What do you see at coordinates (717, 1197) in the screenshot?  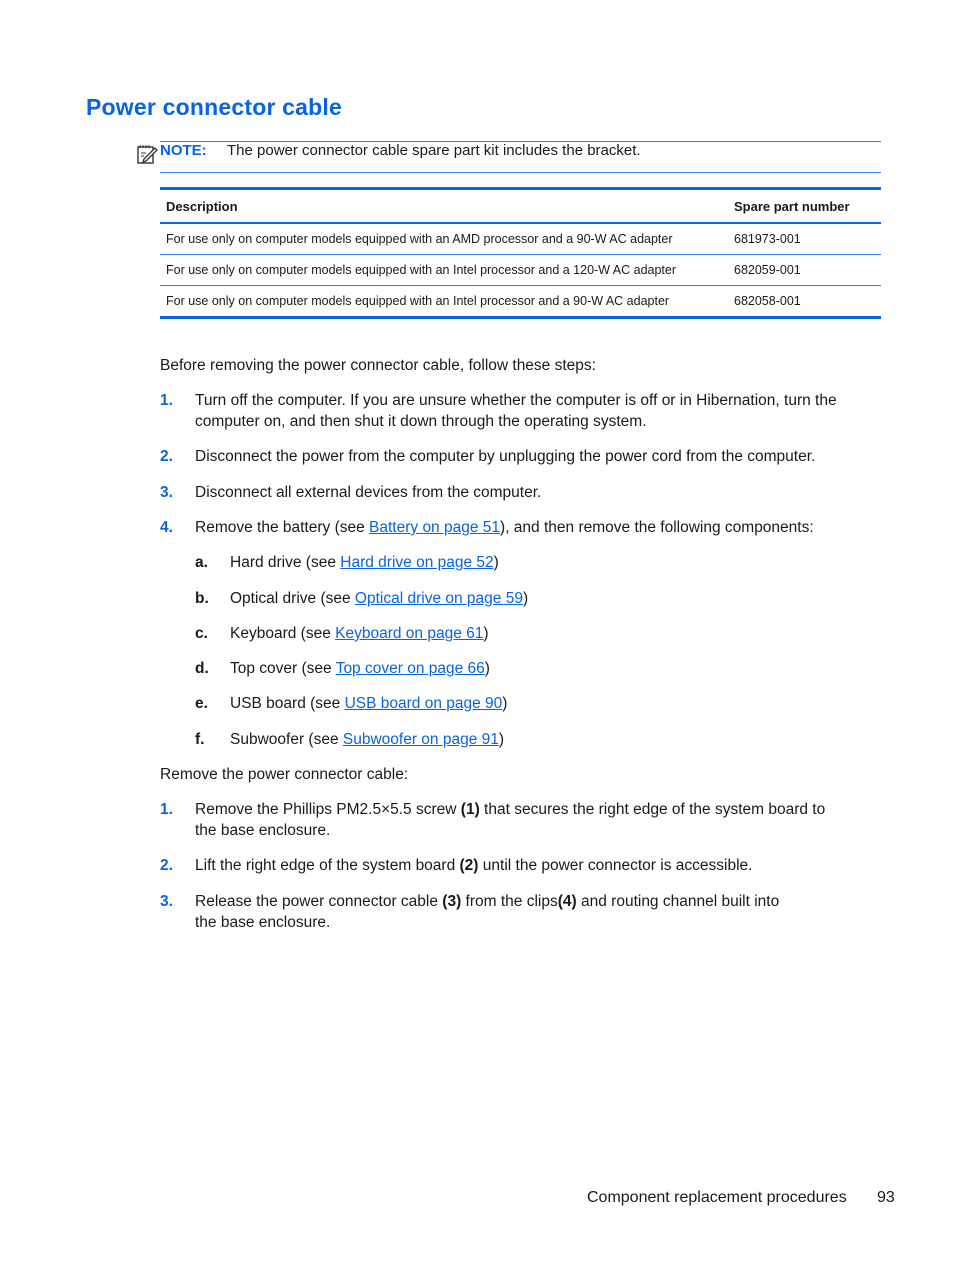 I see `footer-section-title: Component replacement procedures` at bounding box center [717, 1197].